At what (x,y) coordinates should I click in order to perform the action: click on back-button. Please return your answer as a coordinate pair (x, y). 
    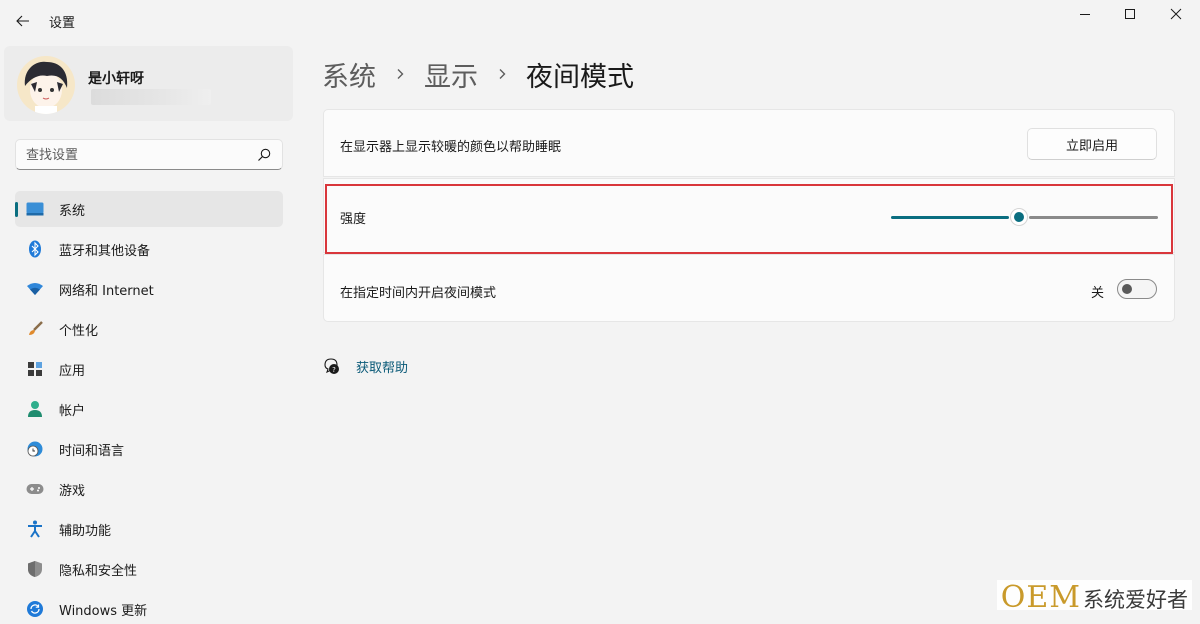
    Looking at the image, I should click on (23, 21).